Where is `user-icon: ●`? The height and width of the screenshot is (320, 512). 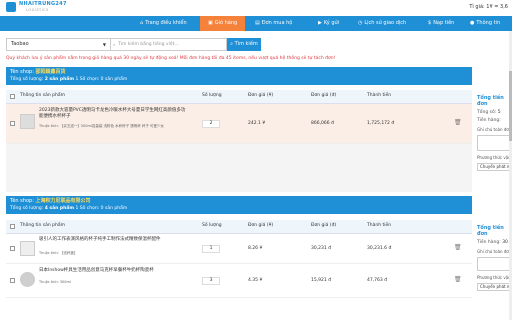 user-icon: ● is located at coordinates (472, 23).